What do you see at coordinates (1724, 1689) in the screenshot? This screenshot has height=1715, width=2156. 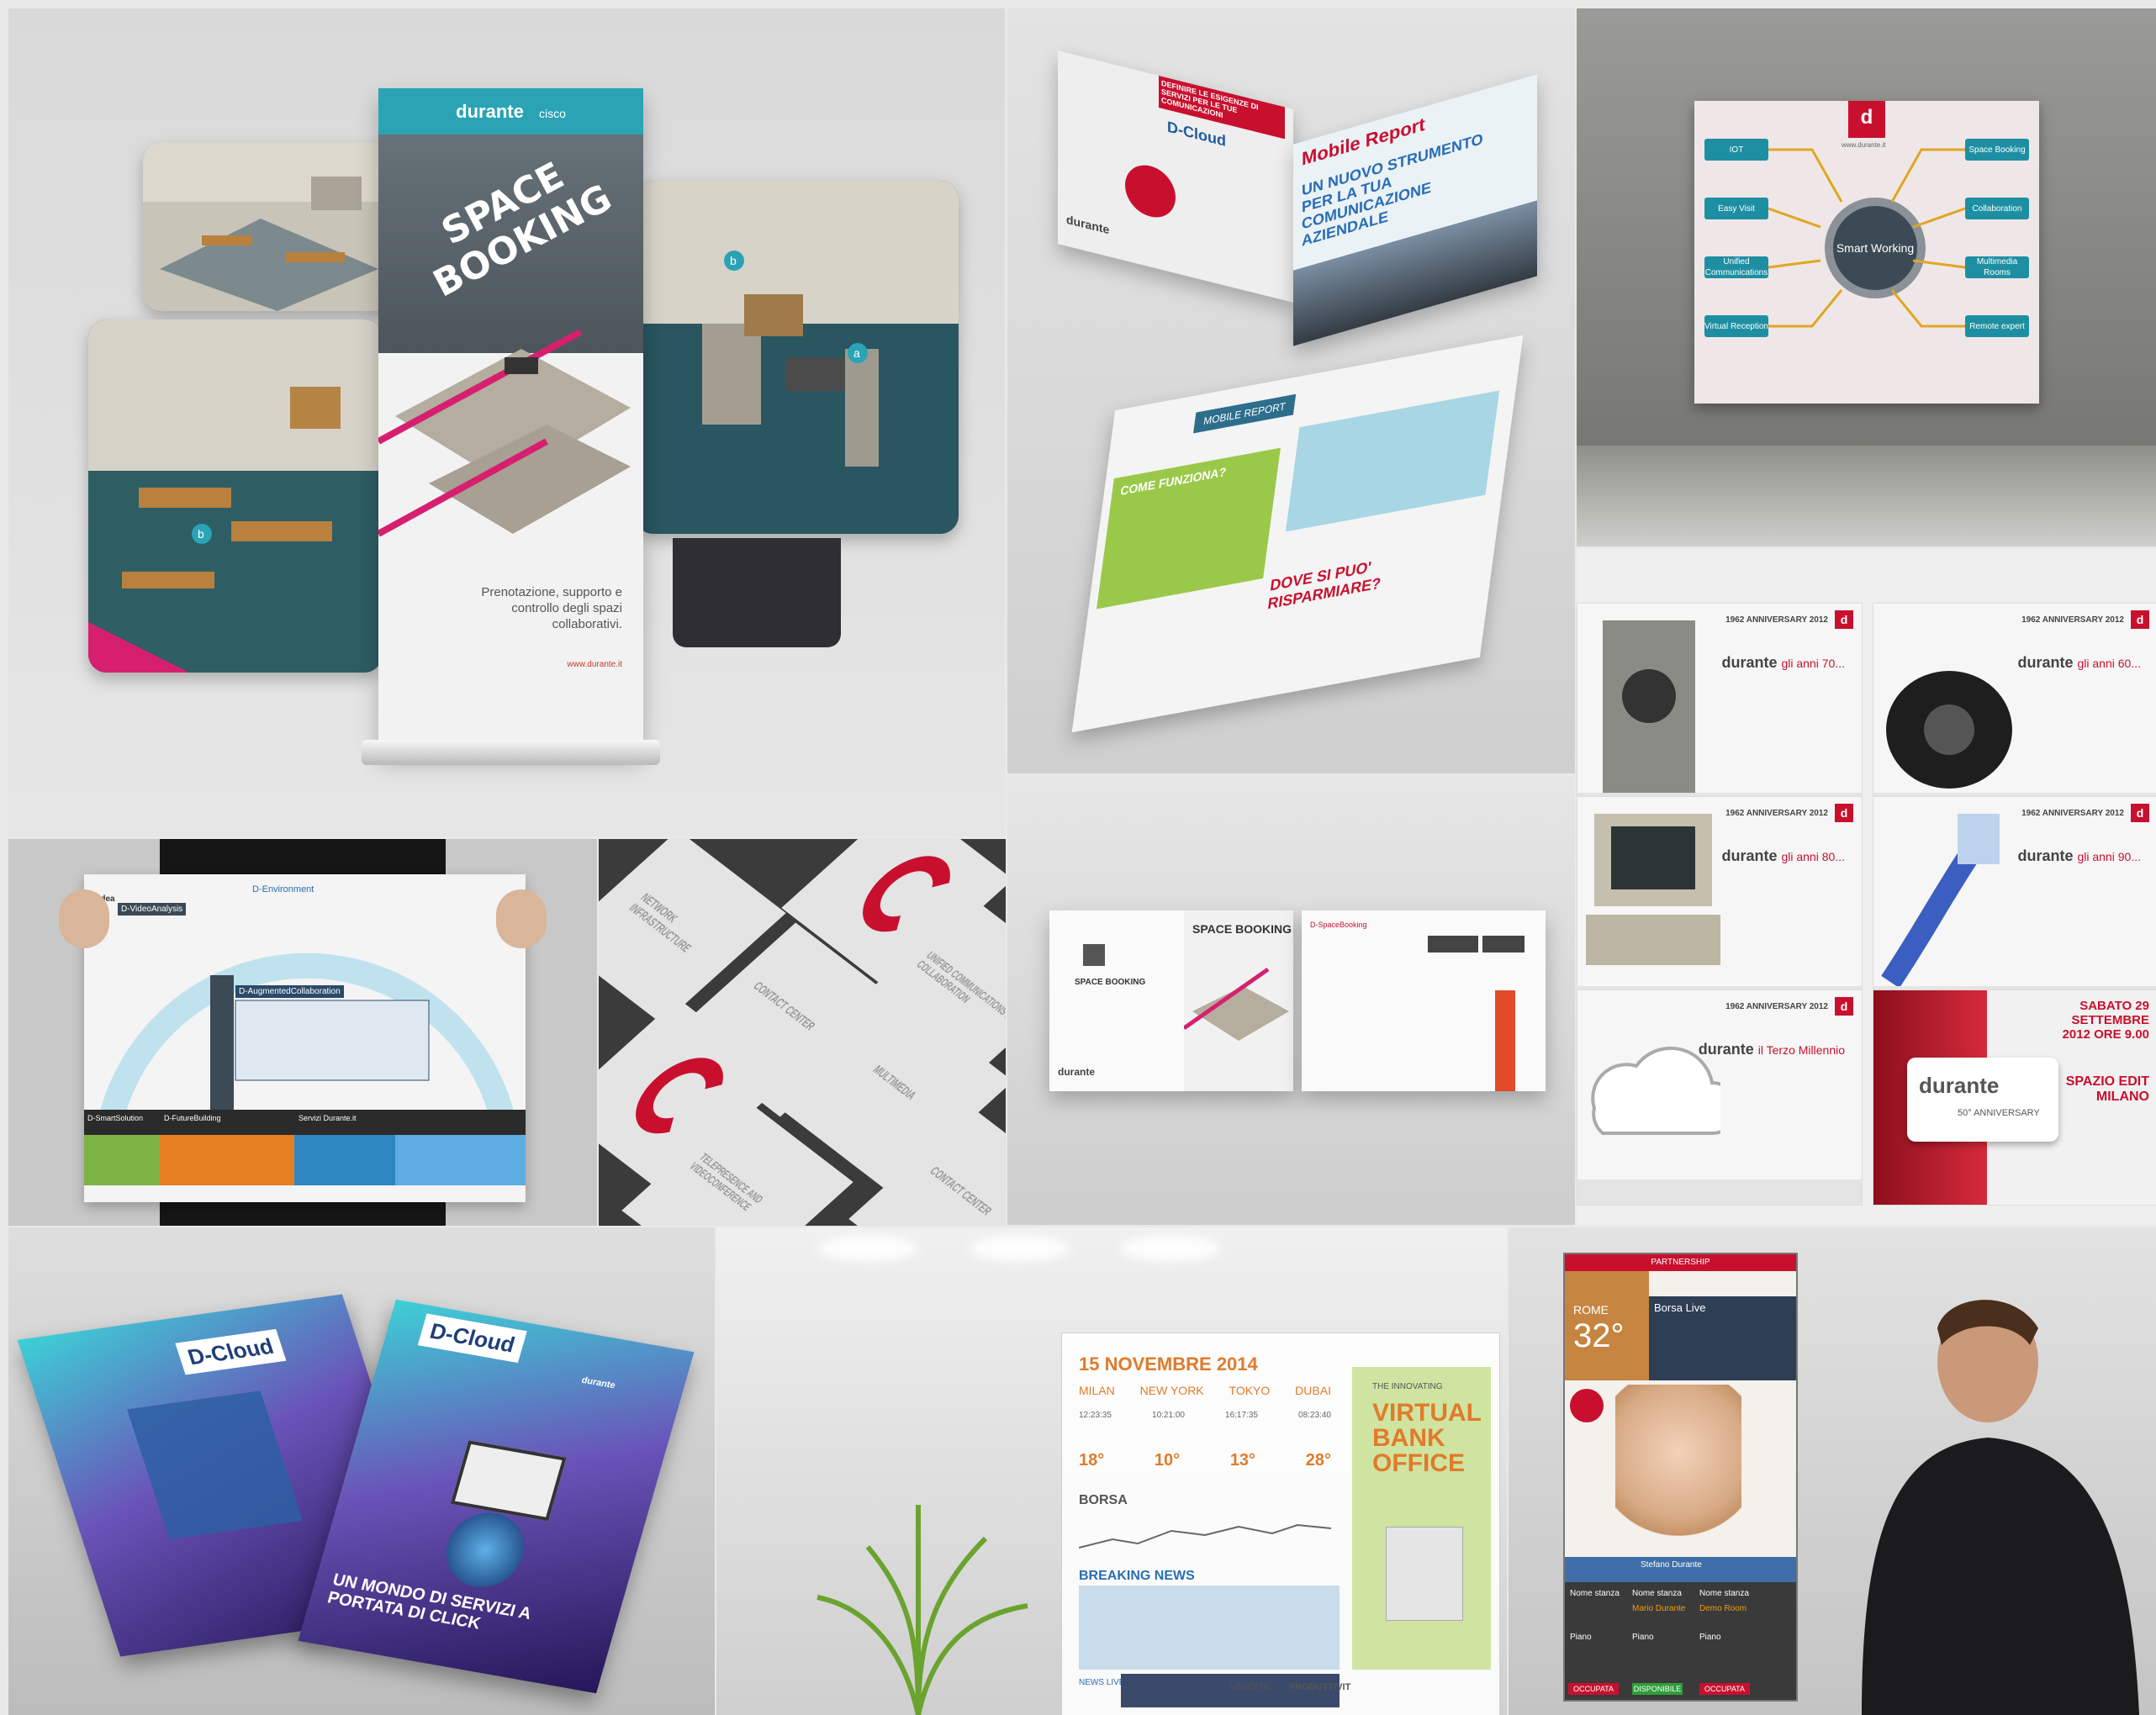 I see `status-occupata-2: OCCUPATA` at bounding box center [1724, 1689].